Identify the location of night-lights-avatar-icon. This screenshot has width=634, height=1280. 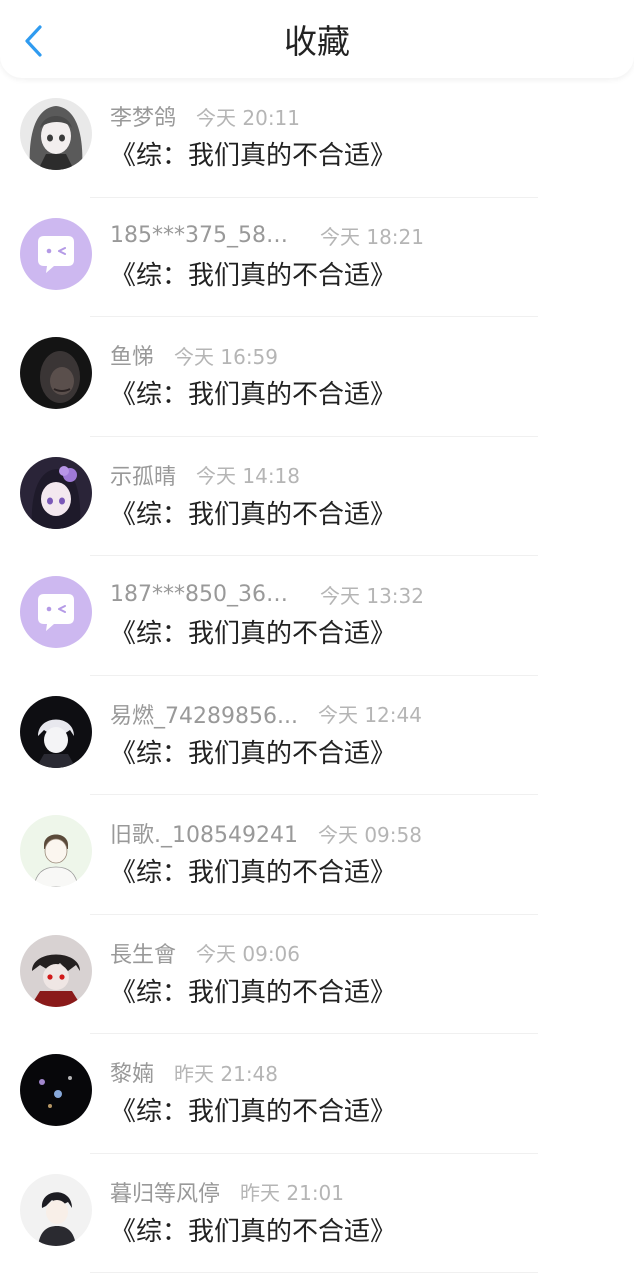
(56, 1090).